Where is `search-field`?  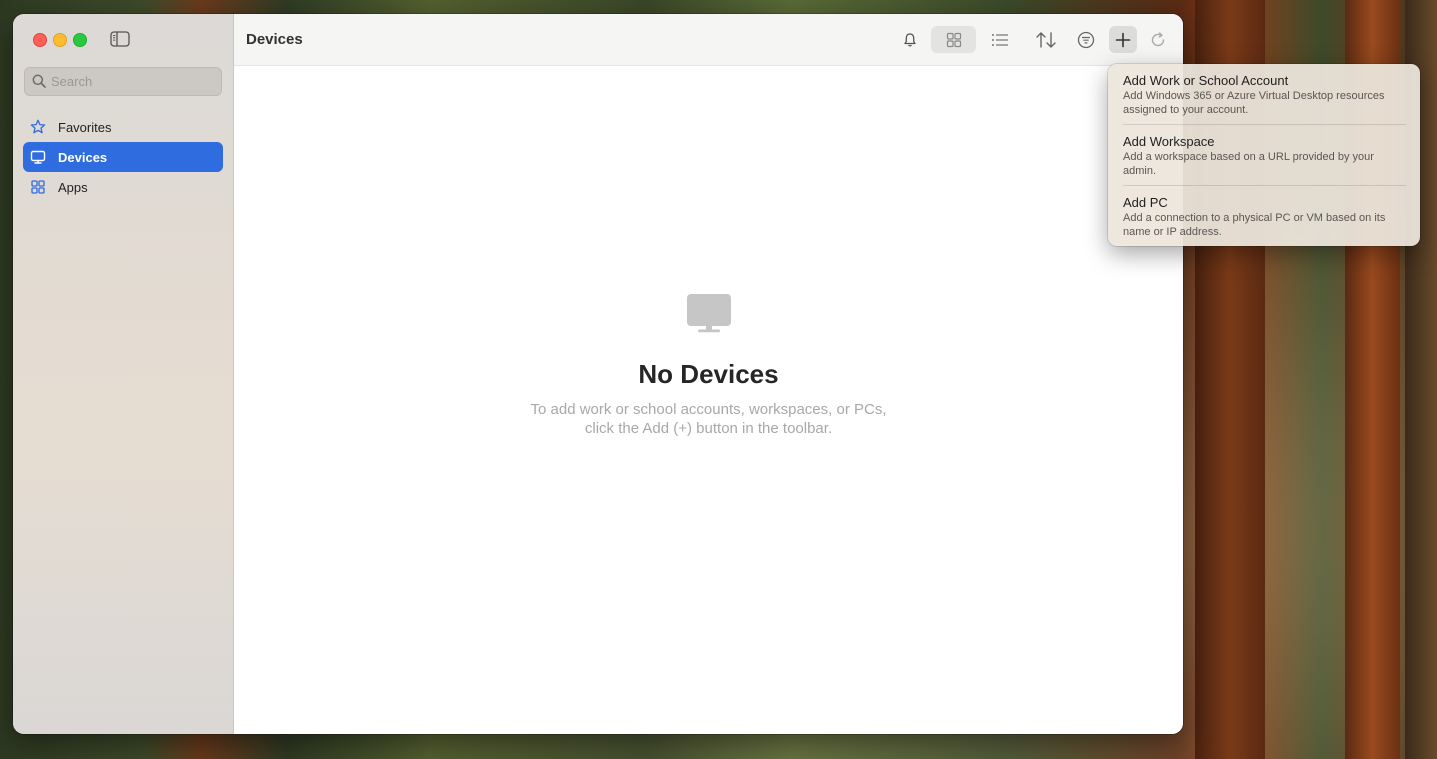 search-field is located at coordinates (123, 81).